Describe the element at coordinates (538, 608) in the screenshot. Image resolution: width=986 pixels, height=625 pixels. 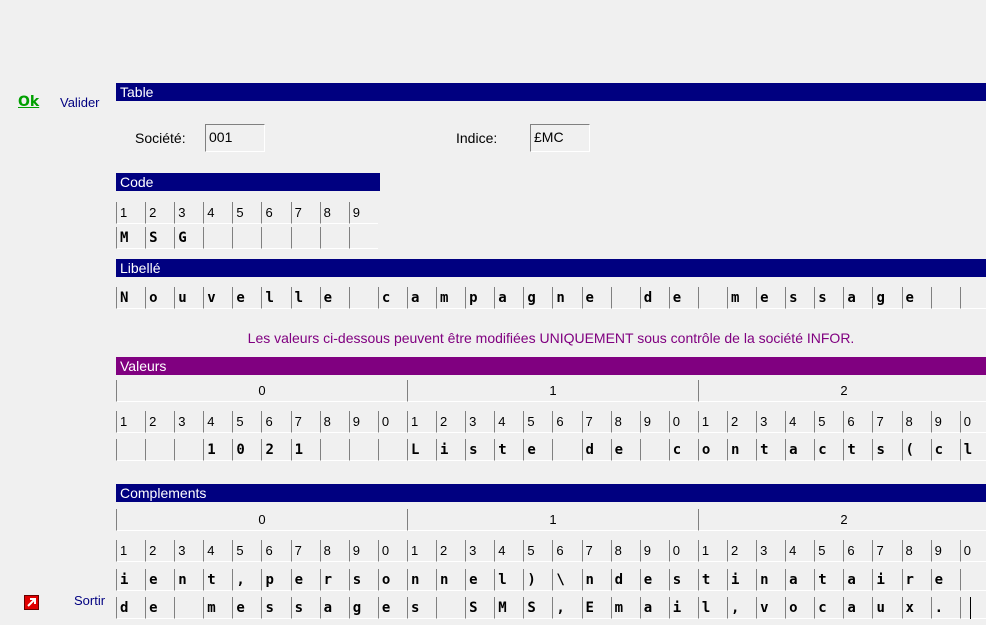
I see `complements-char-cell: S` at that location.